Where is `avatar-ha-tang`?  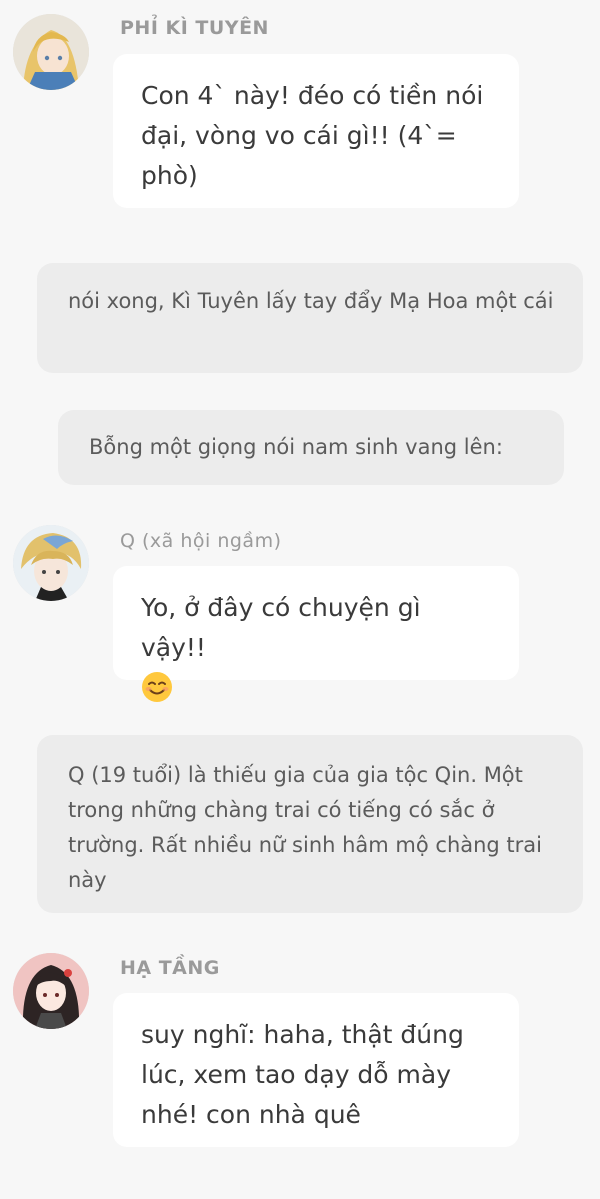
avatar-ha-tang is located at coordinates (51, 991).